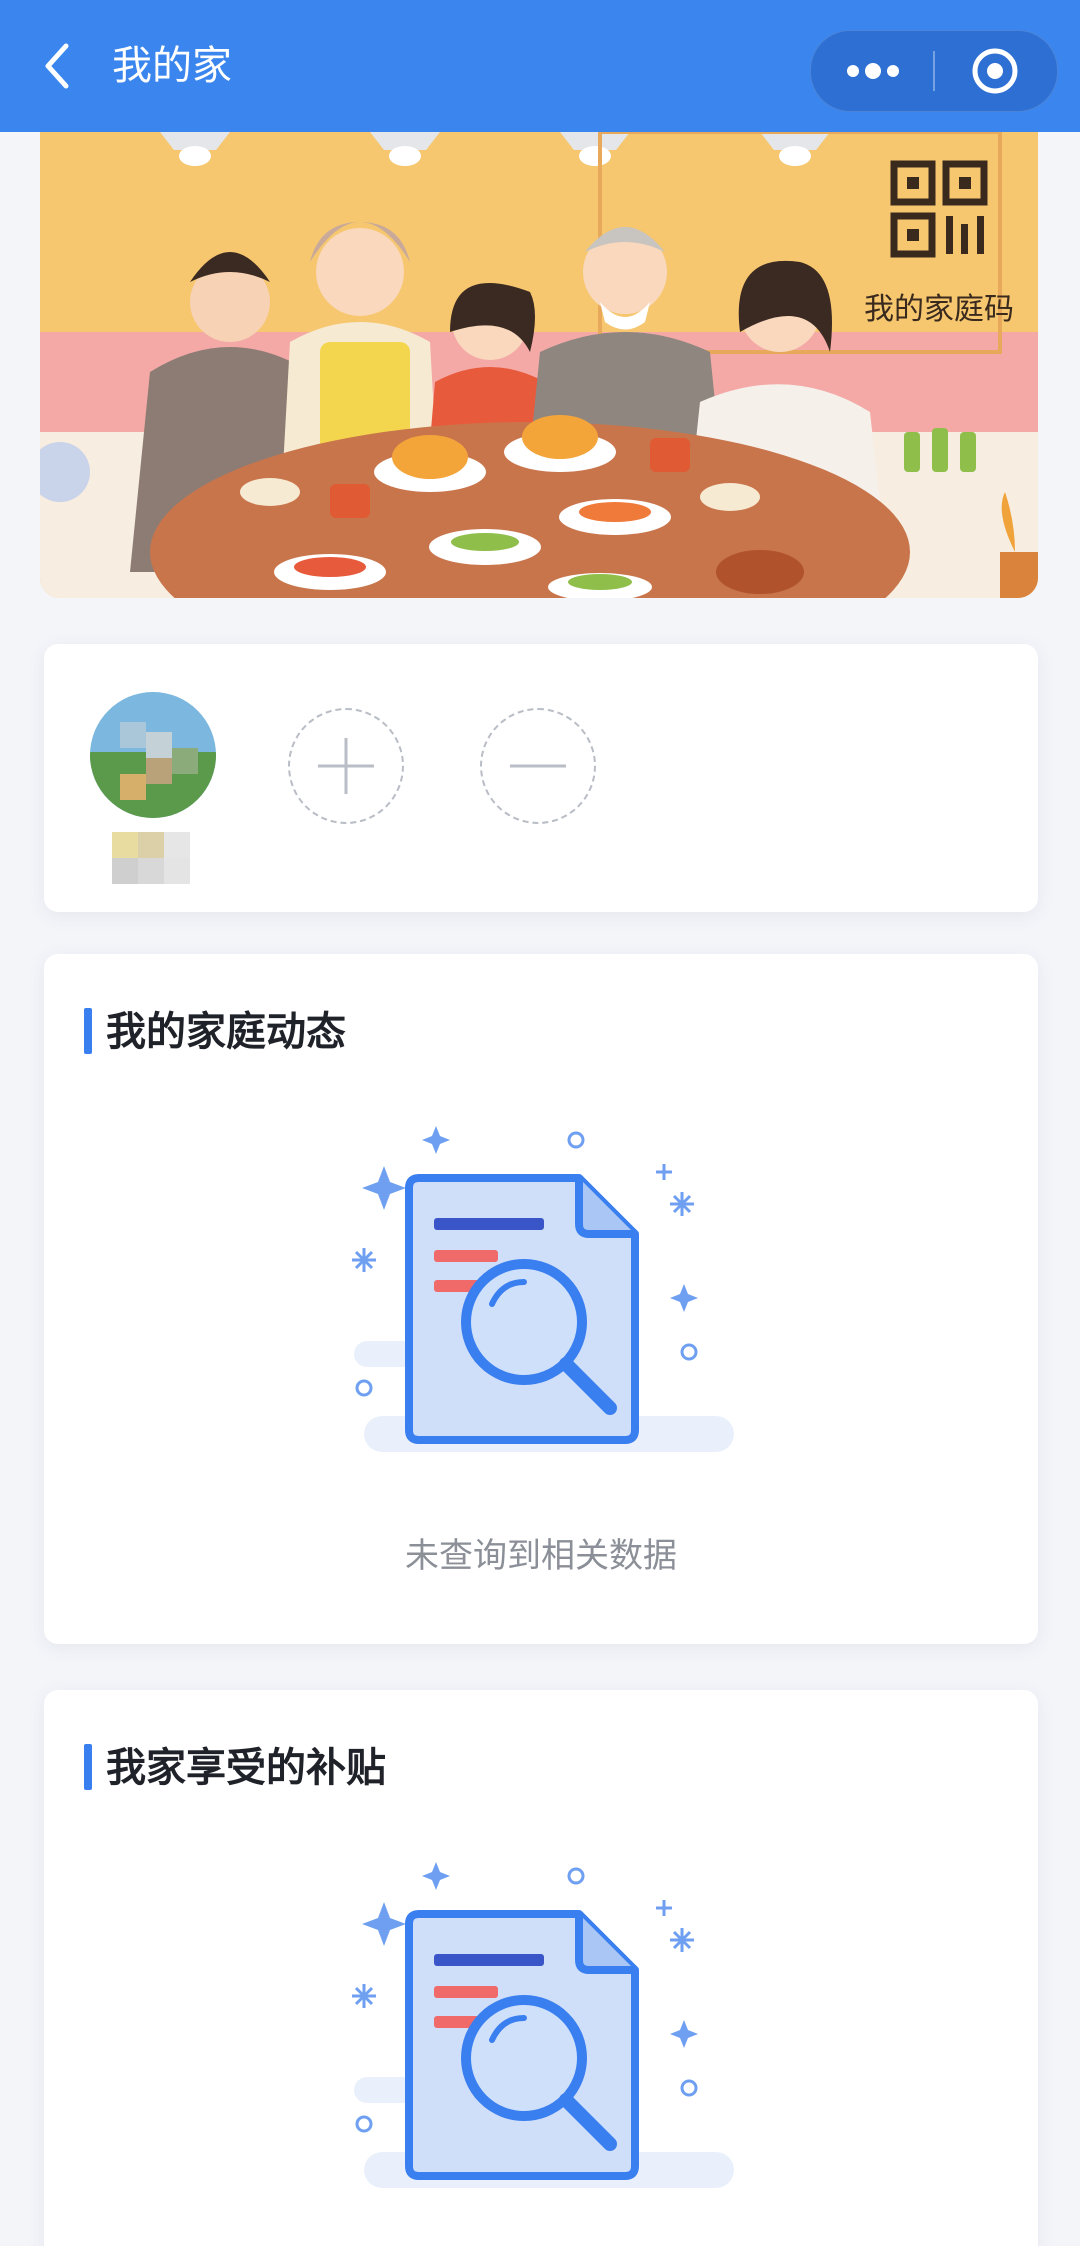 This screenshot has height=2246, width=1080. I want to click on avatar, so click(153, 755).